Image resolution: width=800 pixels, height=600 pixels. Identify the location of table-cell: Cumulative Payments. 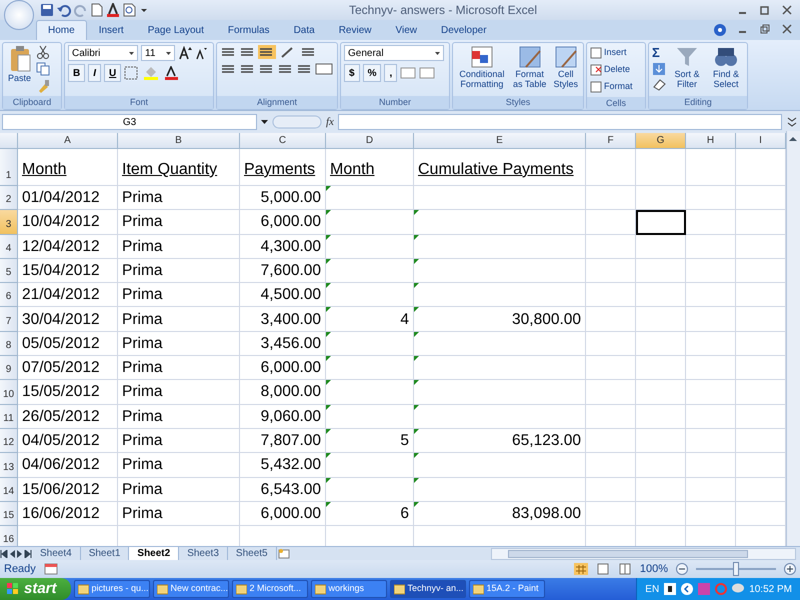
(500, 167).